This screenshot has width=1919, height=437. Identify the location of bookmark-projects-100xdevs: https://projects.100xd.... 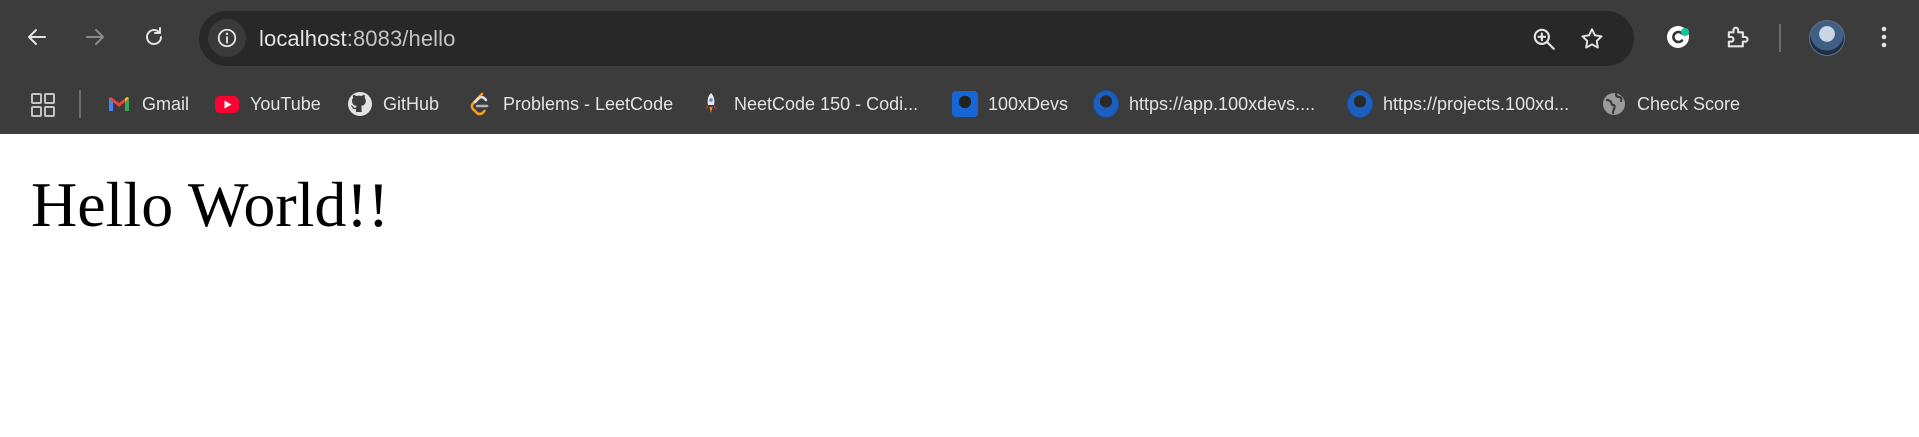
(1458, 104).